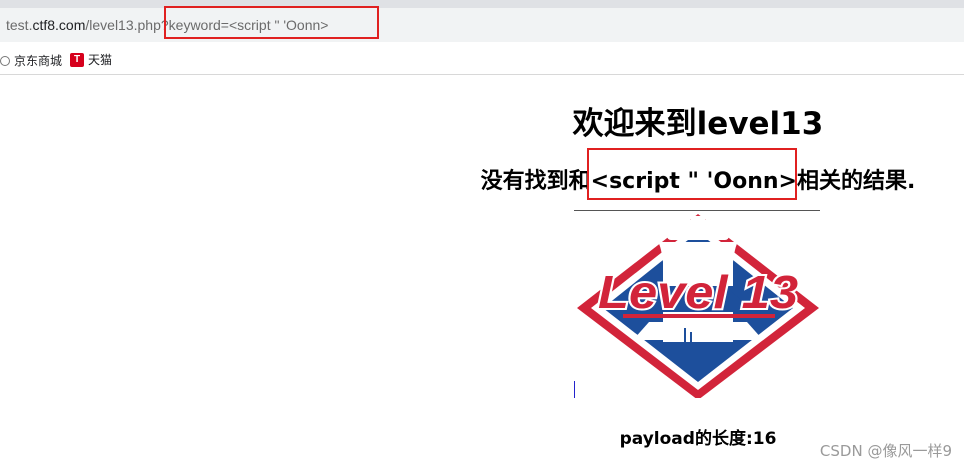 This screenshot has width=964, height=466. Describe the element at coordinates (5, 60) in the screenshot. I see `globe-icon` at that location.